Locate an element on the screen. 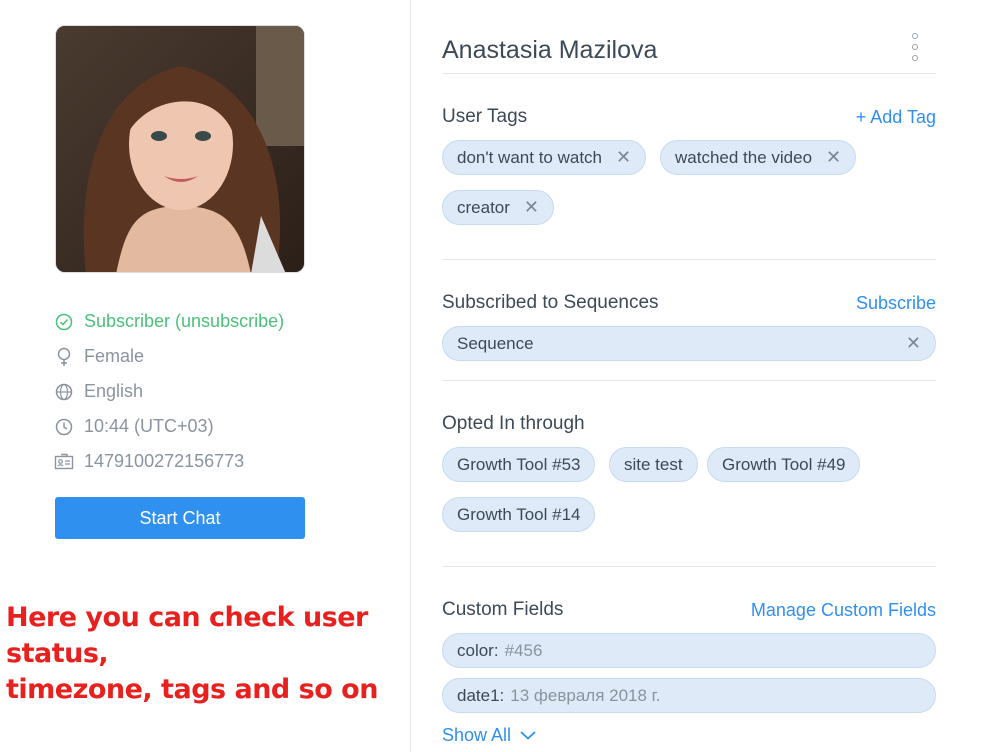 The height and width of the screenshot is (752, 989). user-tag: creator ✕ is located at coordinates (498, 207).